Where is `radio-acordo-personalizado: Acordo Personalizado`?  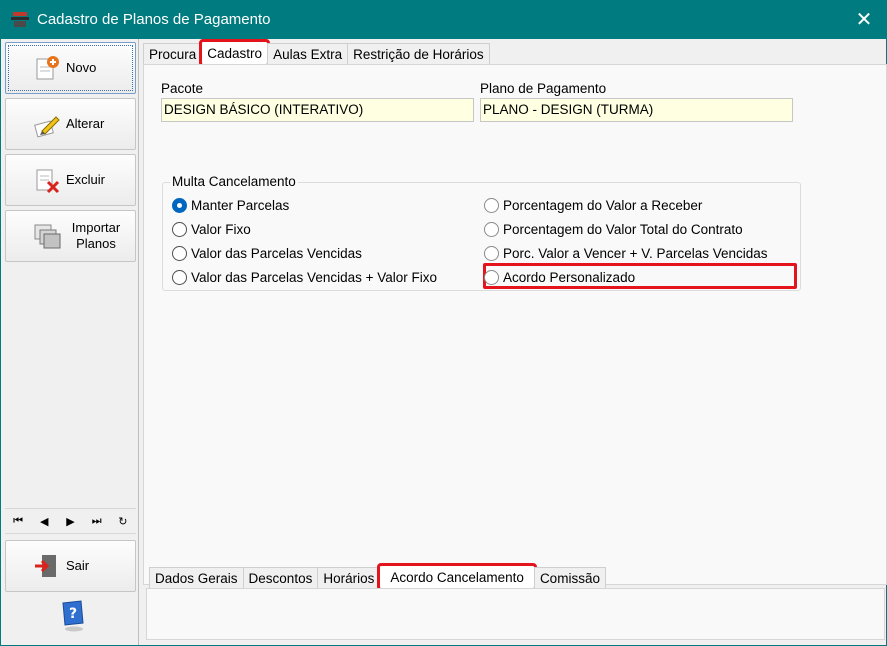 radio-acordo-personalizado: Acordo Personalizado is located at coordinates (559, 277).